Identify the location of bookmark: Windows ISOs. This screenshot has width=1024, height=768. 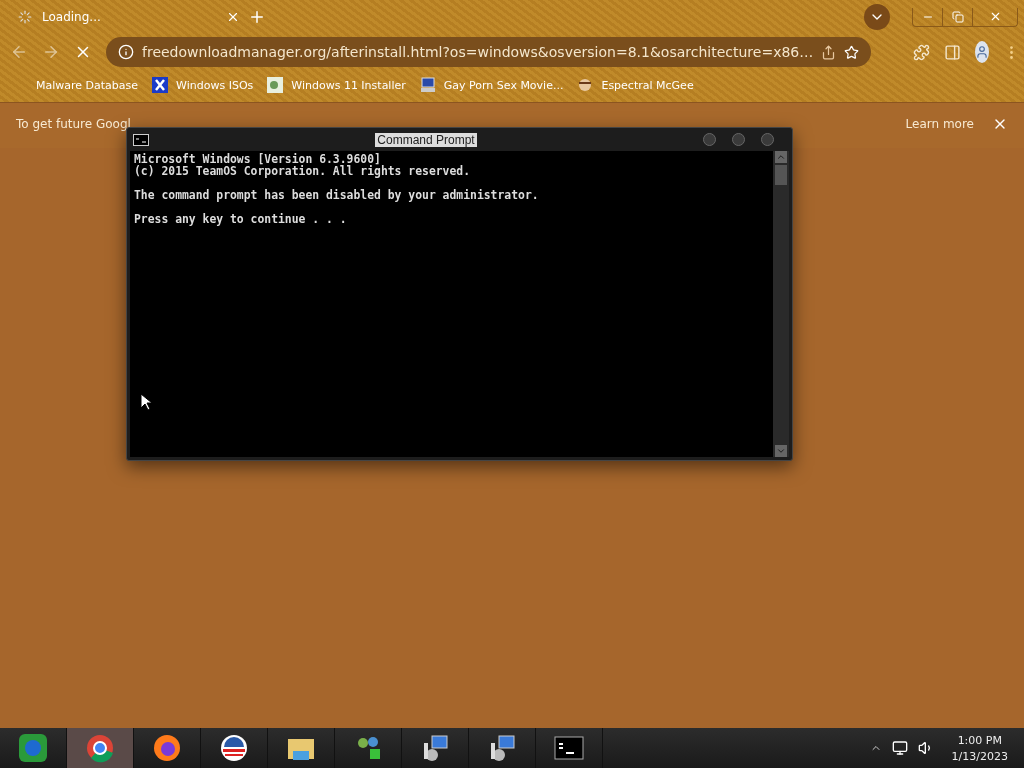
(203, 85).